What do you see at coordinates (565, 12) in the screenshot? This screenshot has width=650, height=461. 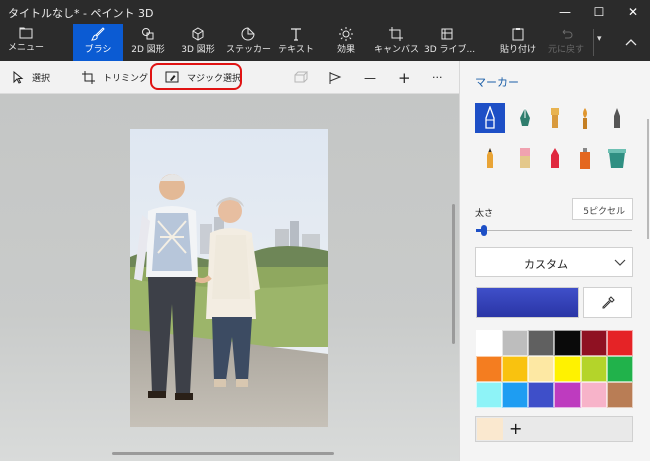 I see `minimize-button: —` at bounding box center [565, 12].